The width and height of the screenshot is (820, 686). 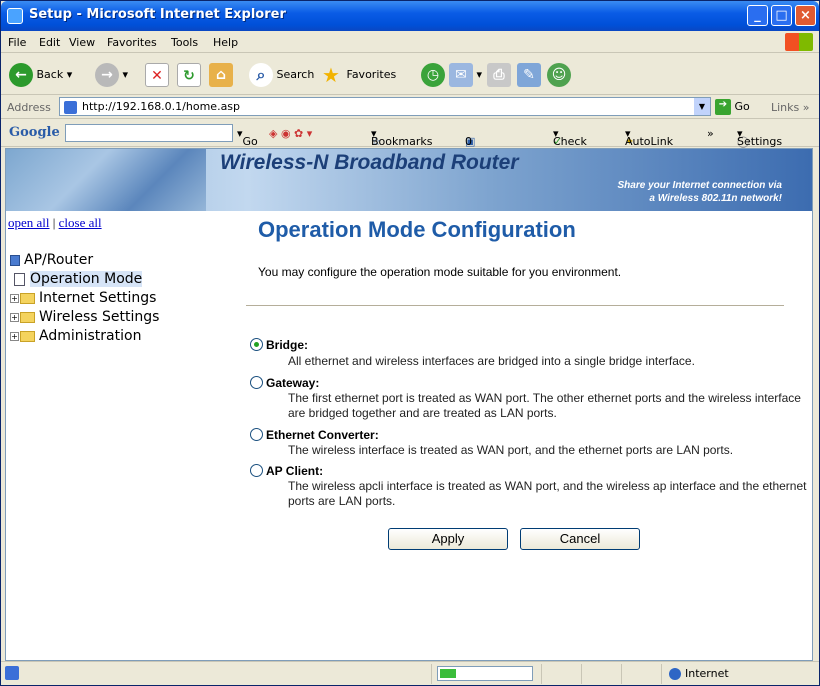 I want to click on messenger-icon: ☺, so click(x=559, y=75).